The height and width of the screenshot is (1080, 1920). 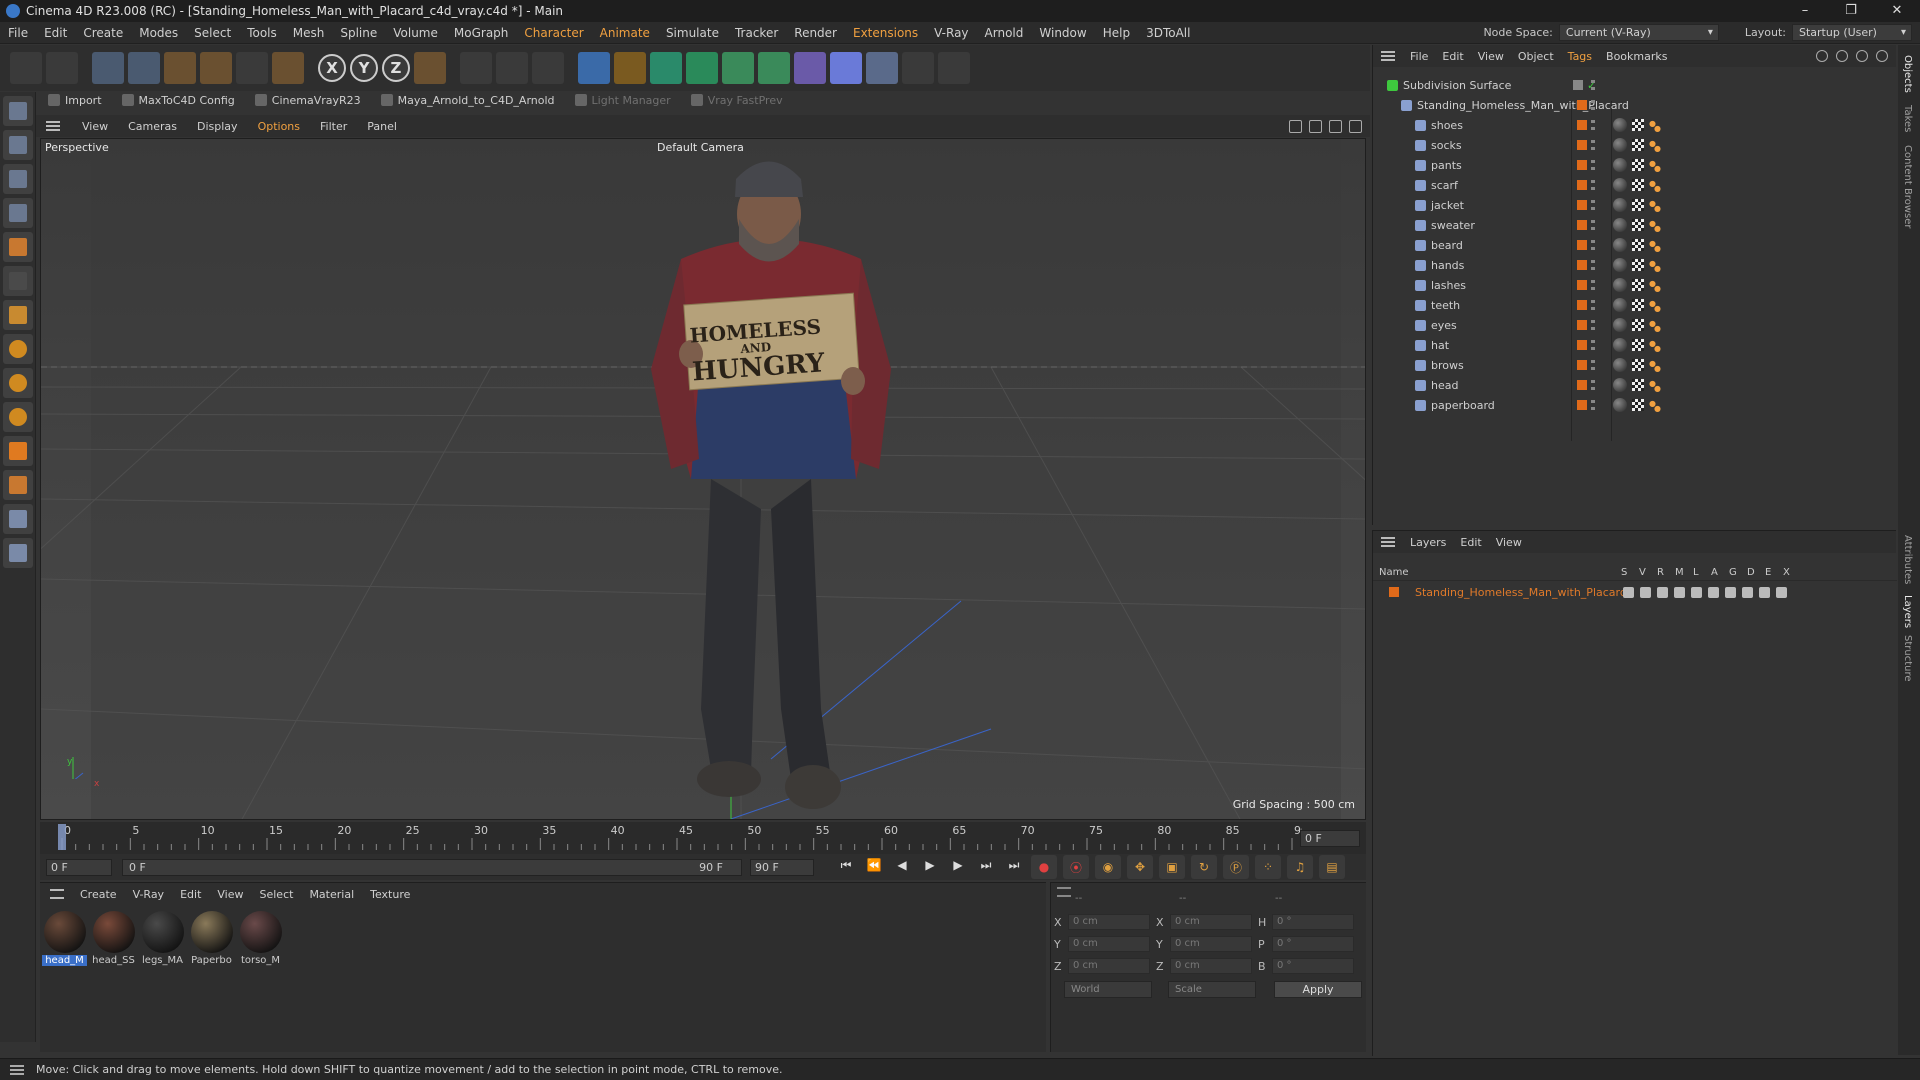 I want to click on close-button: ✕, so click(x=1897, y=11).